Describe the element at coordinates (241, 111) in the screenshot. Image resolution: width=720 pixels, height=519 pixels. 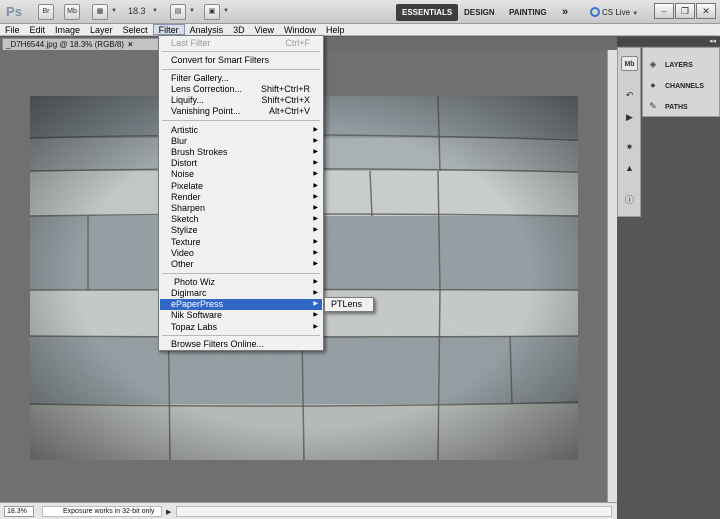
I see `menu-item-vanishing-point: Vanishing Point... Alt+Ctrl+V` at that location.